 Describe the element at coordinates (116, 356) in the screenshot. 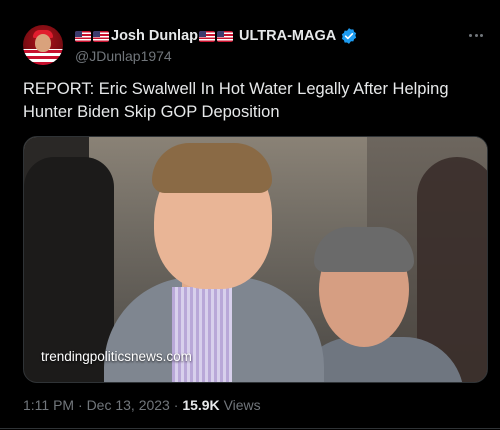

I see `media-watermark: trendingpoliticsnews.com` at that location.